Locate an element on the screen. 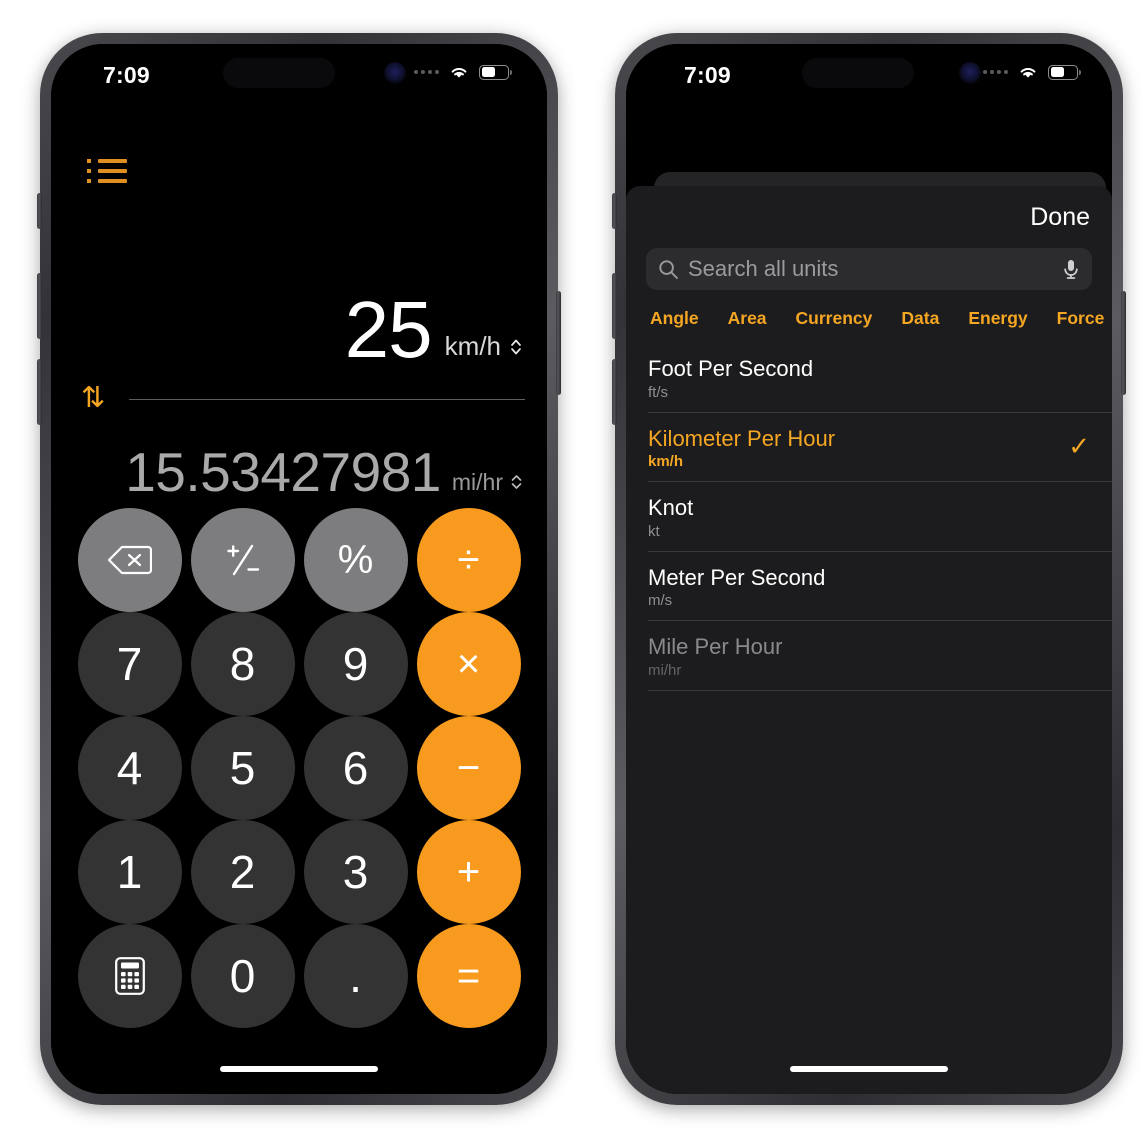 The image size is (1143, 1145). digit-0-key: 0 is located at coordinates (242, 976).